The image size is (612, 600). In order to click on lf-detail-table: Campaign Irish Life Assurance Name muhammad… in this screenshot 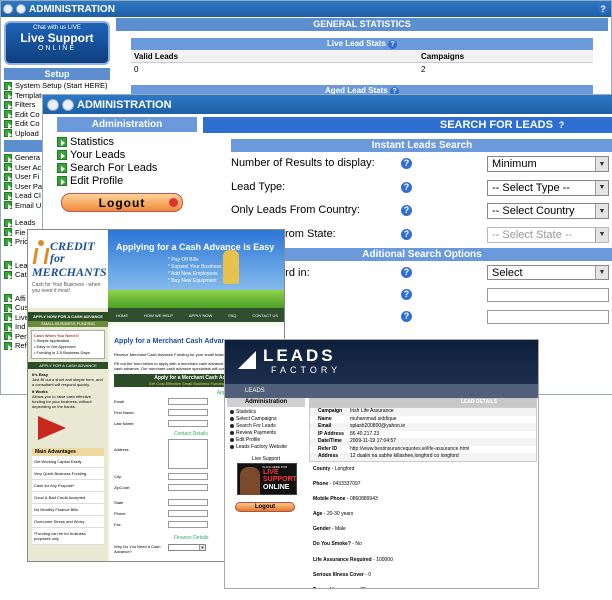, I will do `click(423, 434)`.